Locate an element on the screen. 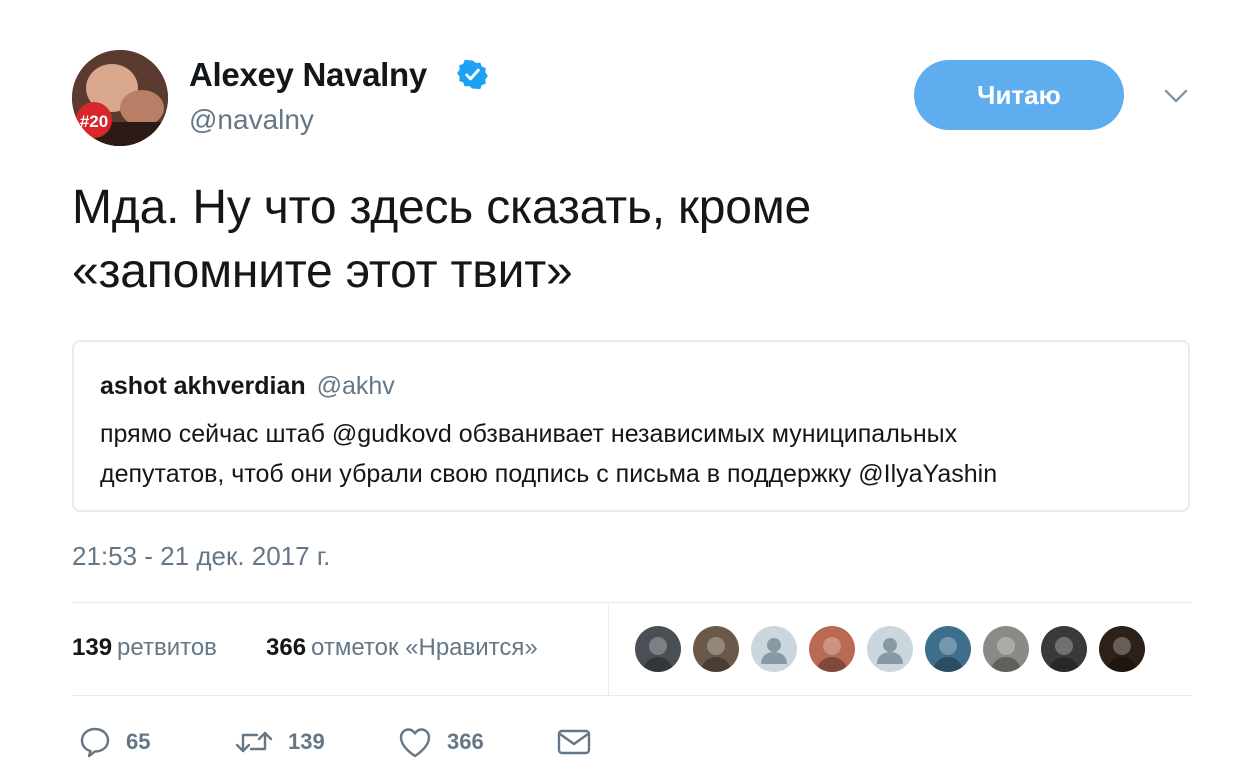 The width and height of the screenshot is (1240, 776). heart-icon is located at coordinates (415, 743).